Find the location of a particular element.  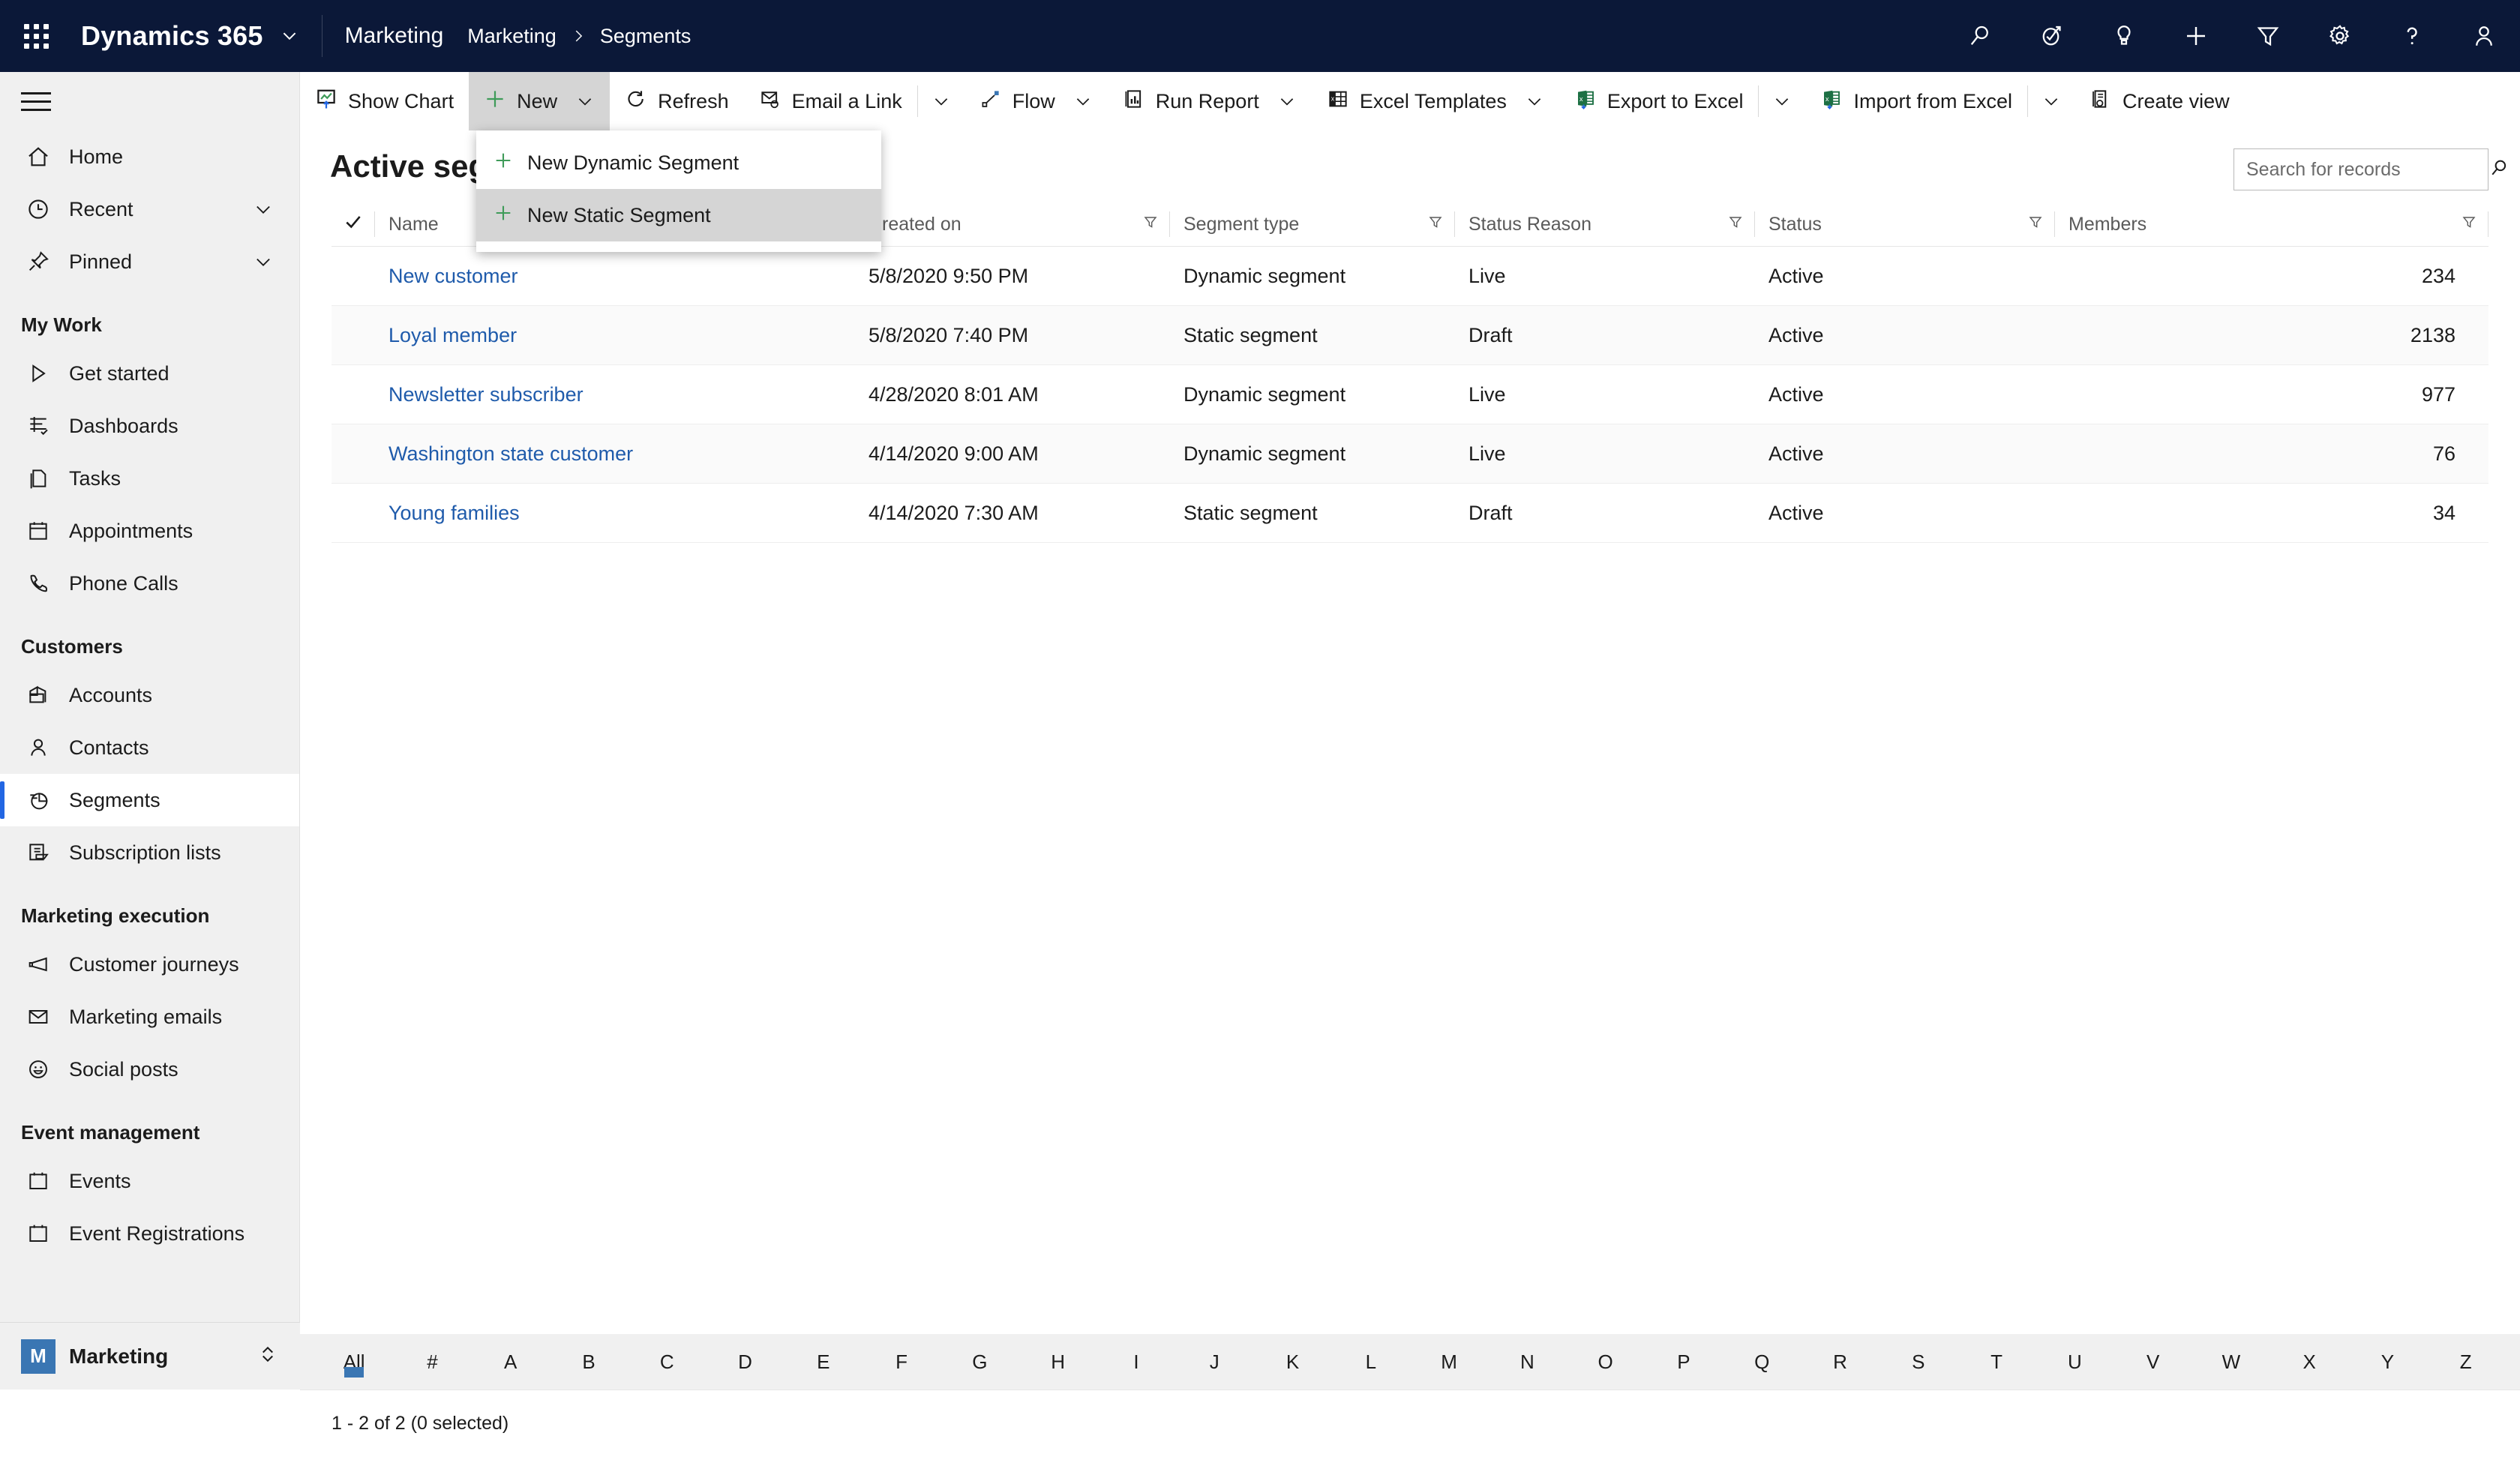

alpha-filter-e: E is located at coordinates (823, 1362).